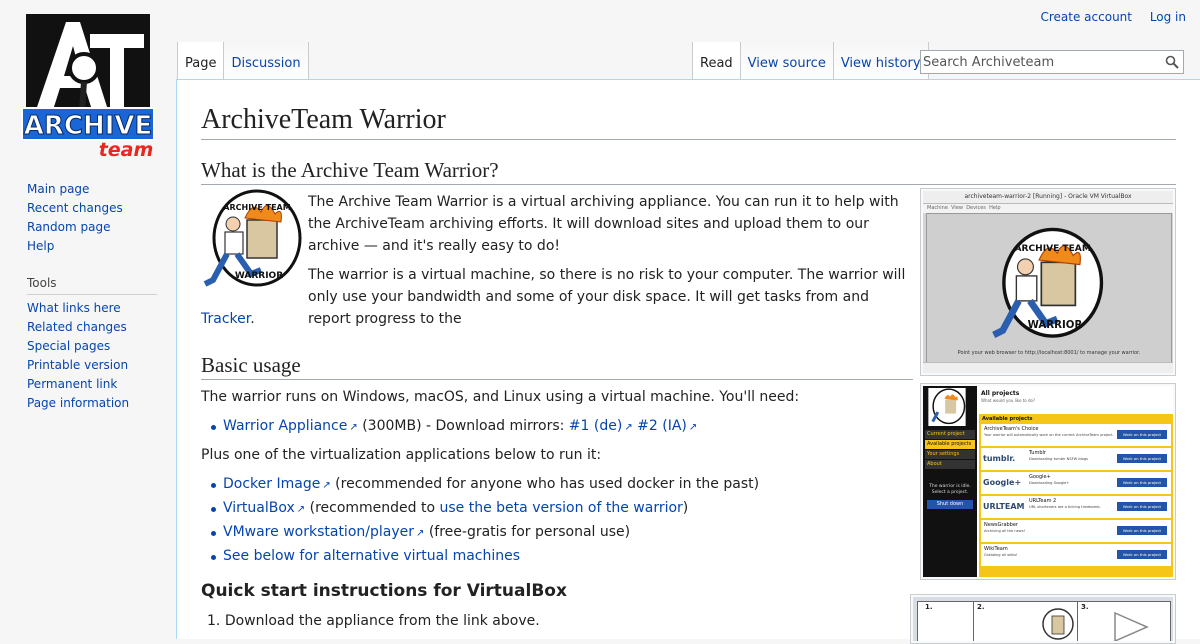  I want to click on warrior-nav-available: Available projects, so click(950, 444).